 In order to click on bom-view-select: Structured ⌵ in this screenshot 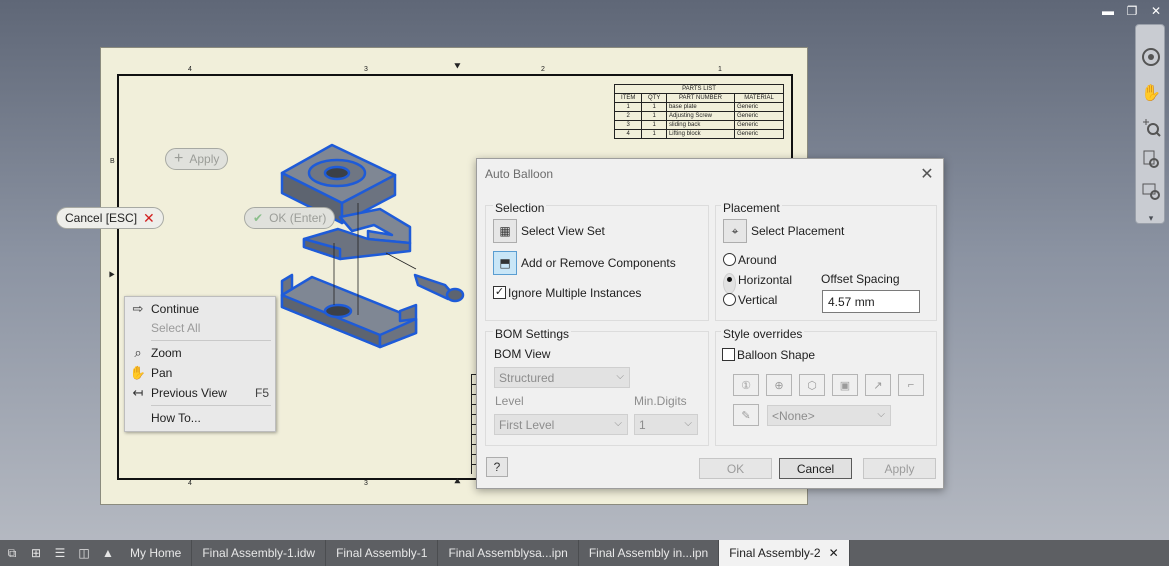, I will do `click(562, 377)`.